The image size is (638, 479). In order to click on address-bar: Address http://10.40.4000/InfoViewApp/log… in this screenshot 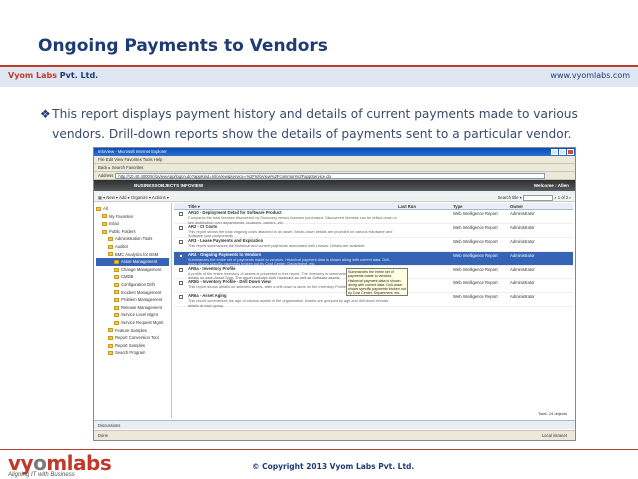, I will do `click(334, 176)`.